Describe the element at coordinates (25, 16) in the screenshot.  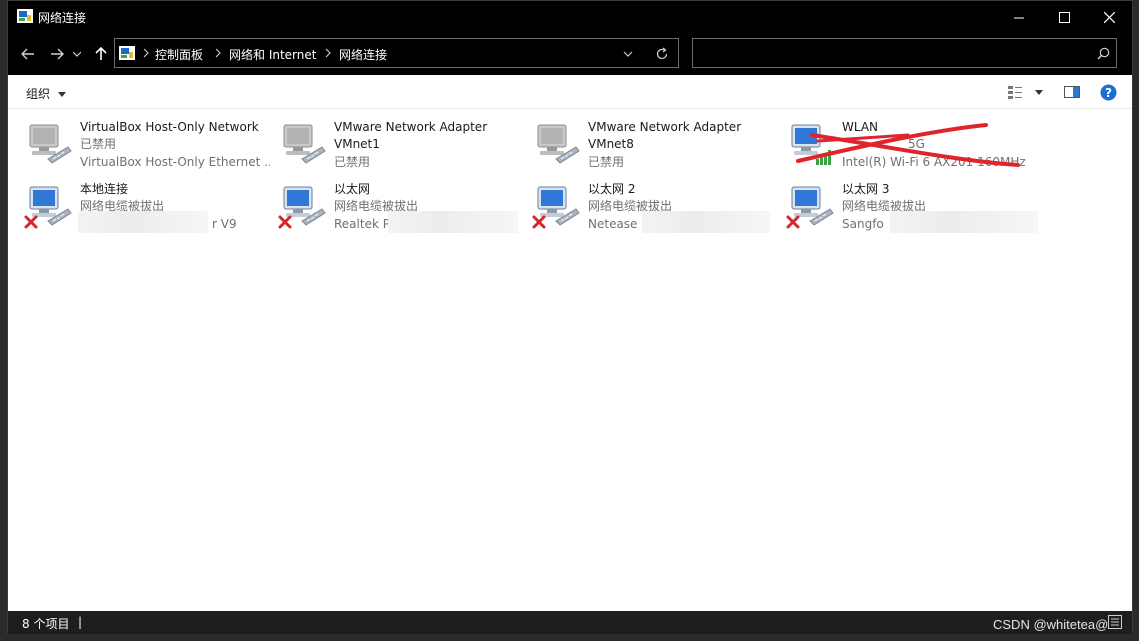
I see `network-connections-app-icon` at that location.